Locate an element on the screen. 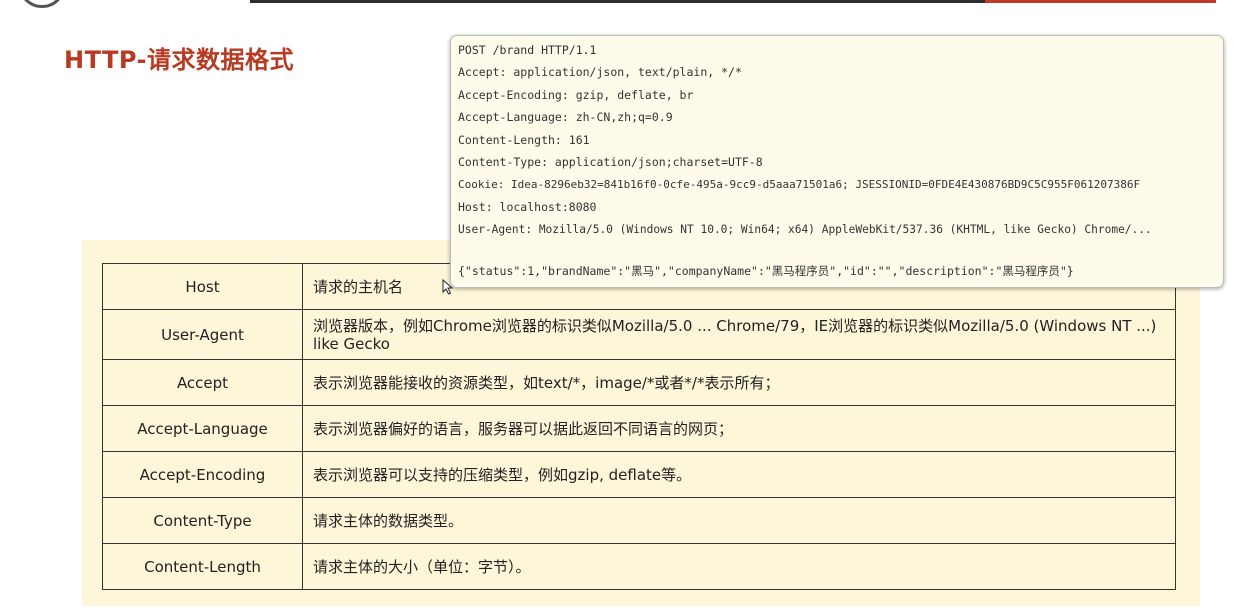 The width and height of the screenshot is (1251, 612). header-name: User-Agent is located at coordinates (202, 334).